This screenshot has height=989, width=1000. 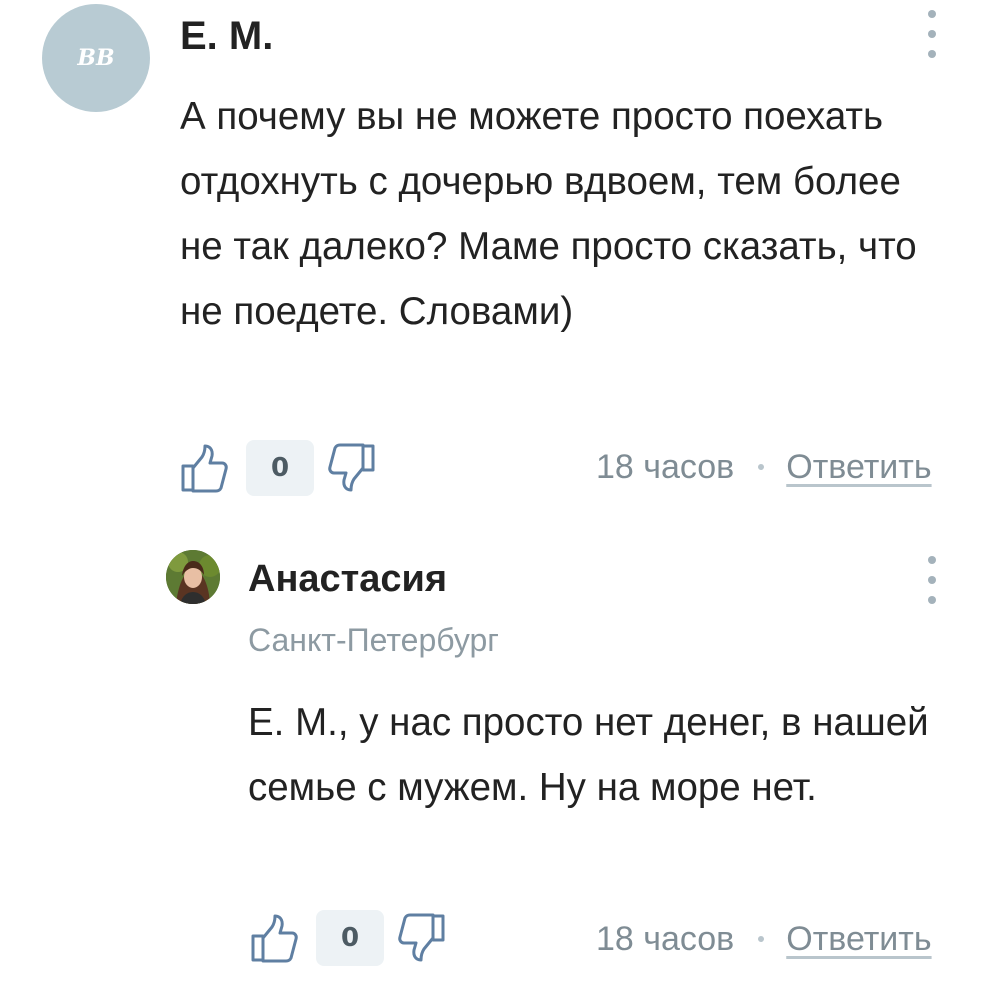 I want to click on avatar, so click(x=193, y=577).